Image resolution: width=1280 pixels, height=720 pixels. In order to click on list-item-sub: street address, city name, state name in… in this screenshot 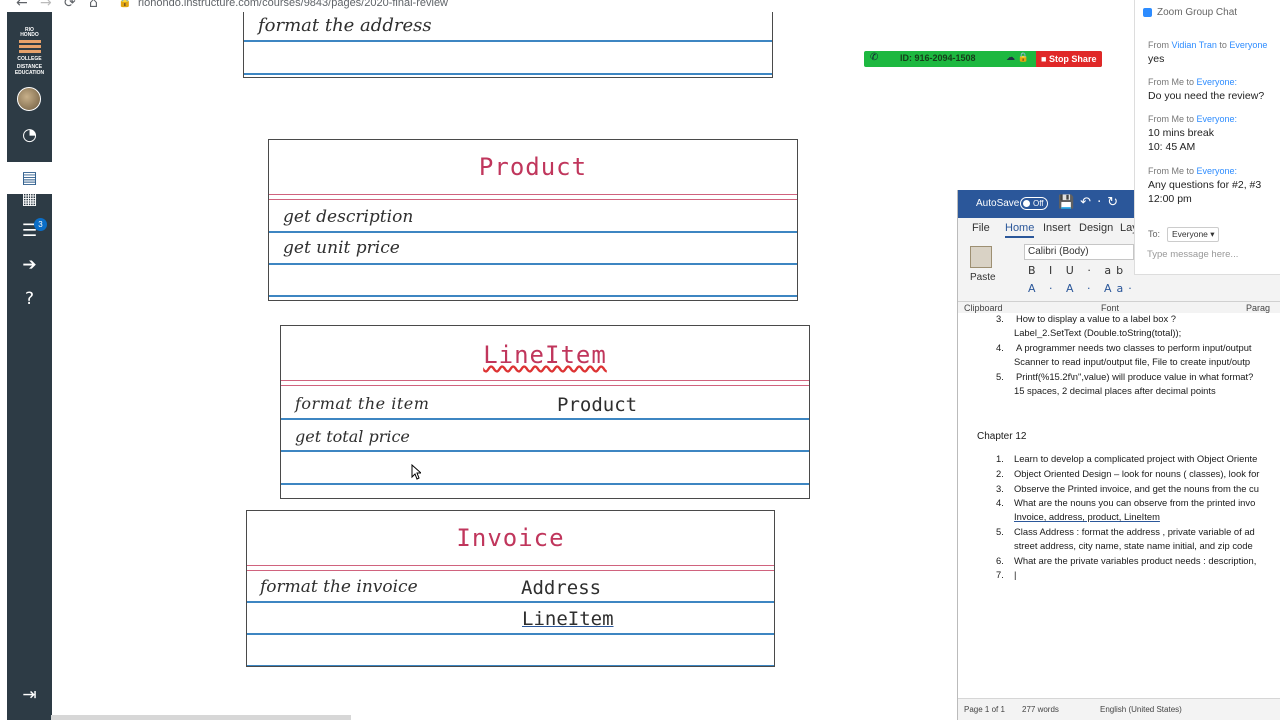, I will do `click(1133, 545)`.